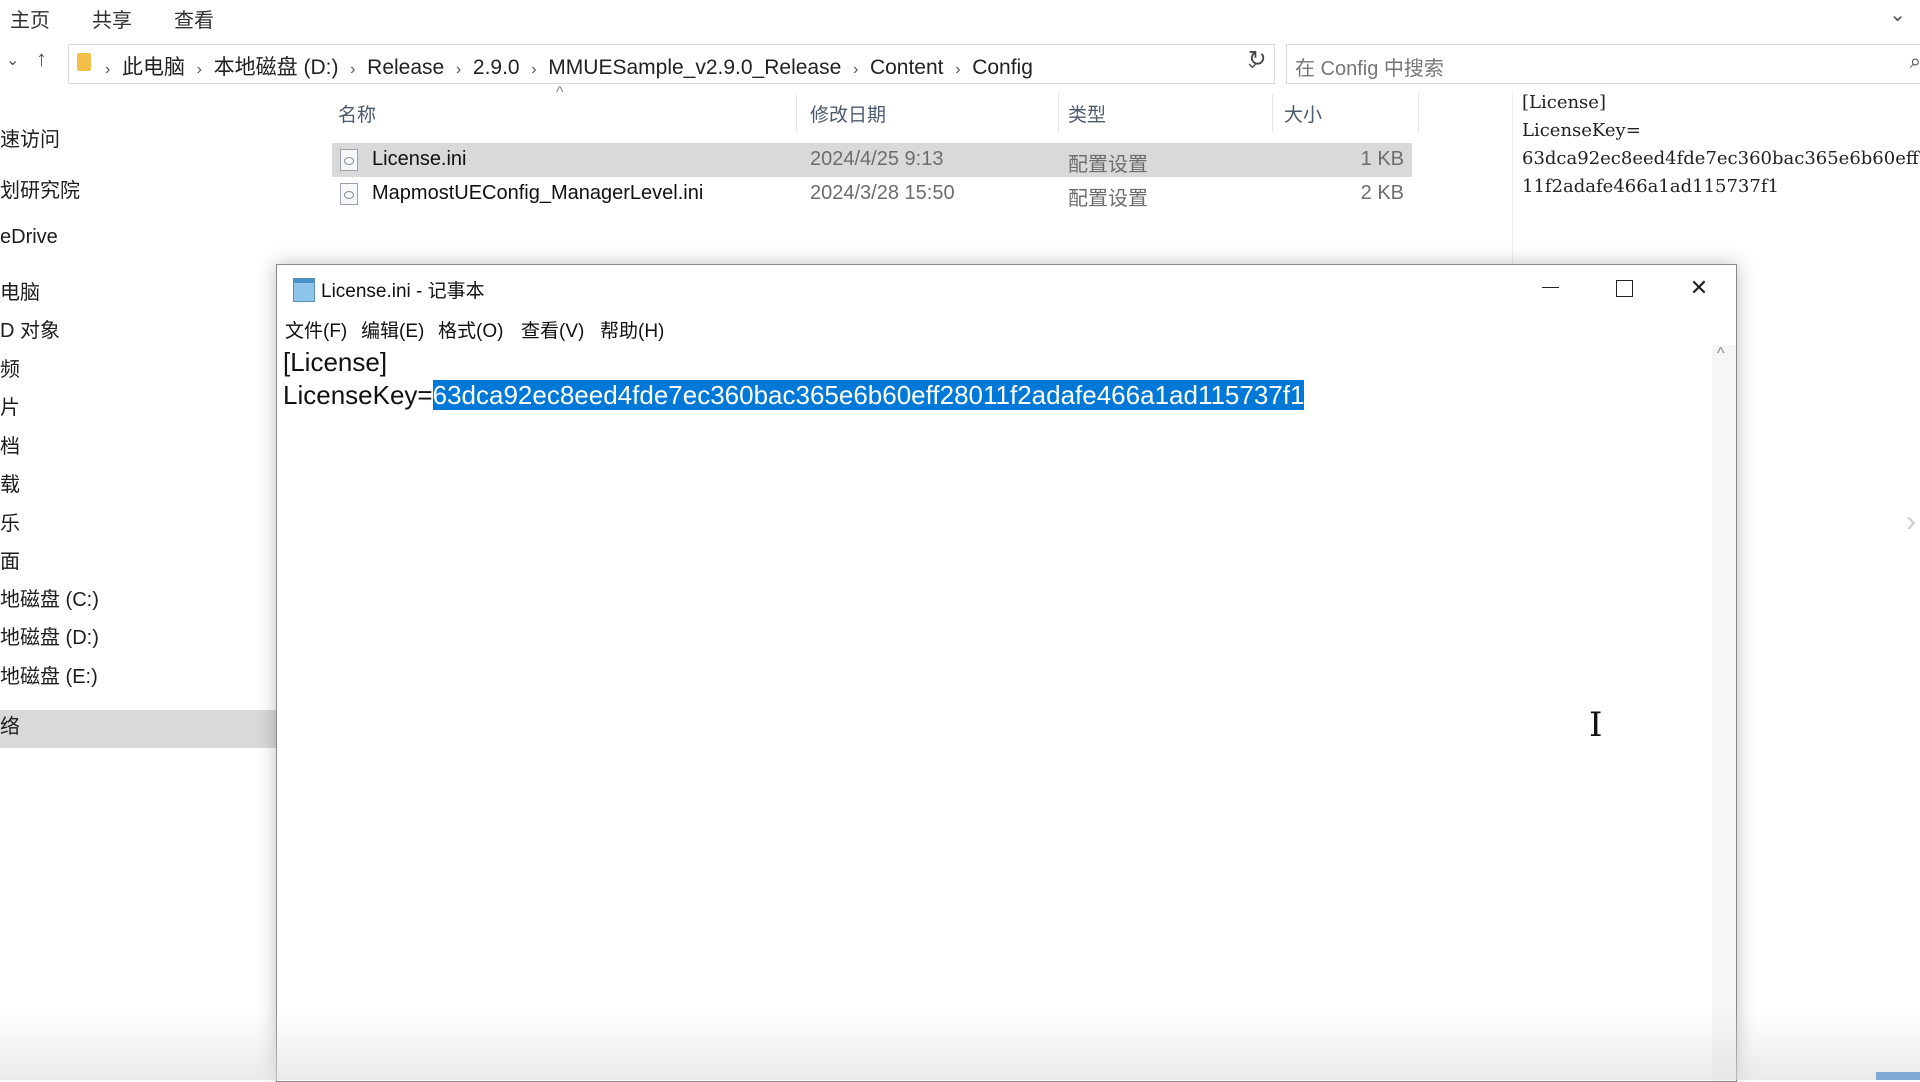 Image resolution: width=1920 pixels, height=1082 pixels. Describe the element at coordinates (1382, 159) in the screenshot. I see `file-size: 1 KB` at that location.